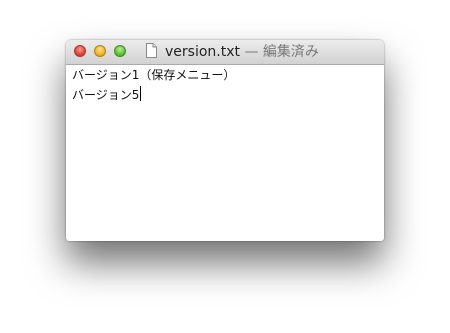 This screenshot has height=333, width=450. What do you see at coordinates (154, 75) in the screenshot?
I see `text-line-1: バージョン1（保存メニュー）` at bounding box center [154, 75].